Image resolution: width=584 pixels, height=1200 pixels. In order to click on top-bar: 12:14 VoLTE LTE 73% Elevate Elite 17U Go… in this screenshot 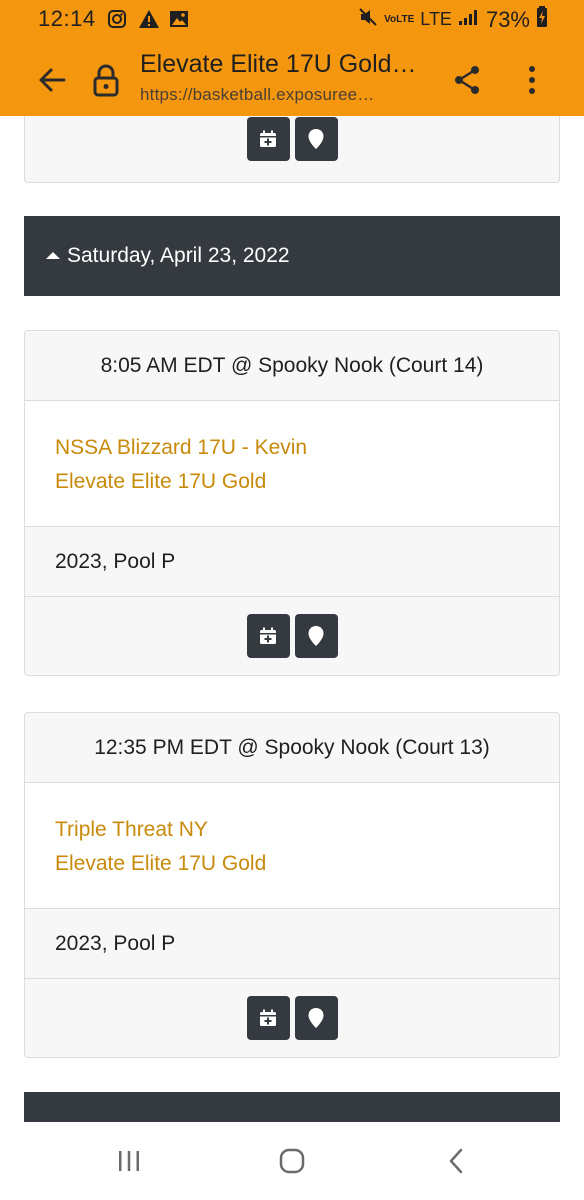, I will do `click(292, 58)`.